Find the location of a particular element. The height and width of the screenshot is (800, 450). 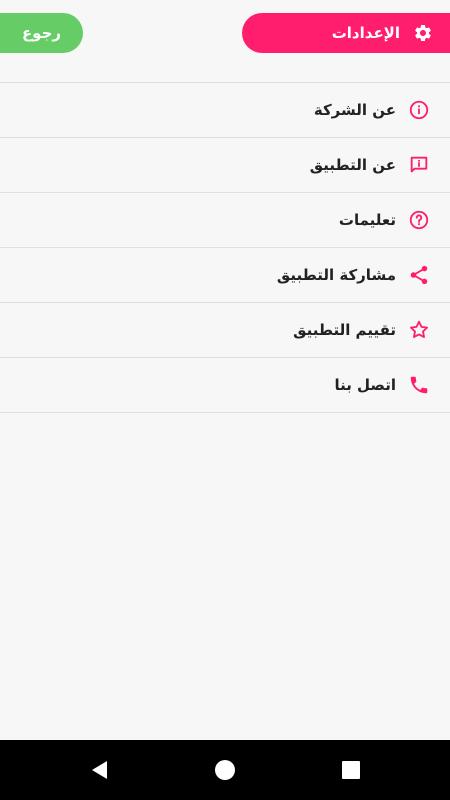

menu-item-about-company: عن الشركة is located at coordinates (225, 110).